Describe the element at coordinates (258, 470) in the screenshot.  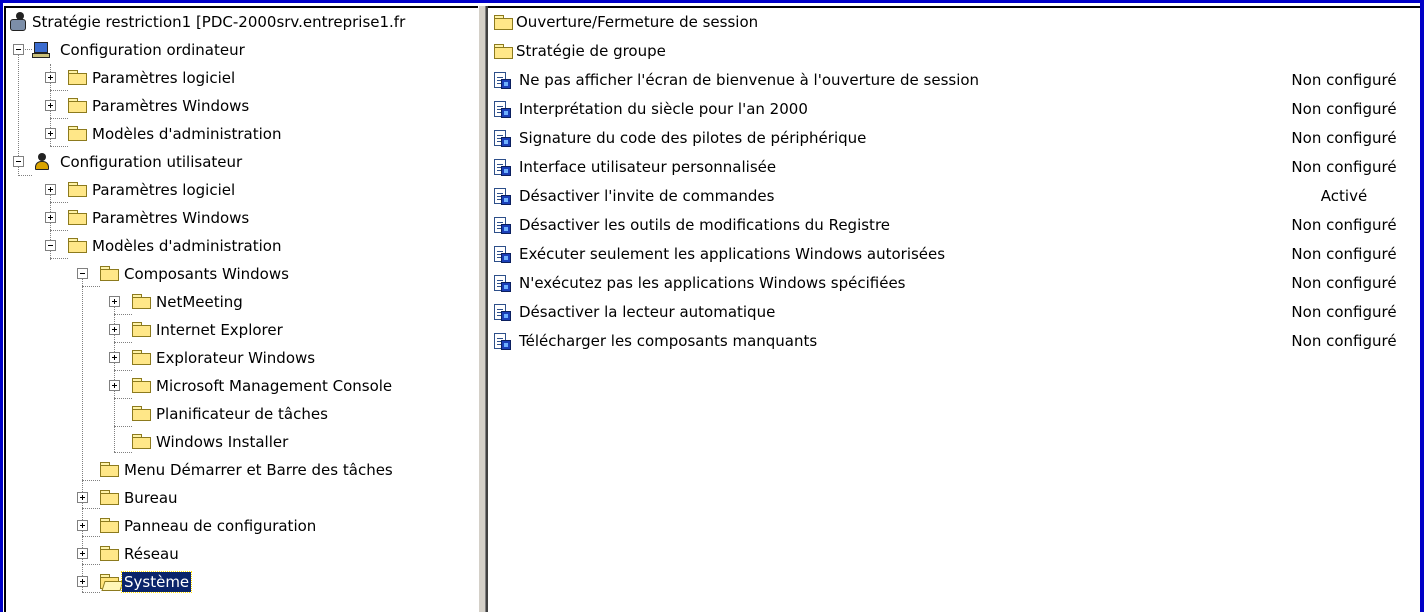
I see `tree-item-label: Menu Démarrer et Barre des tâches` at that location.